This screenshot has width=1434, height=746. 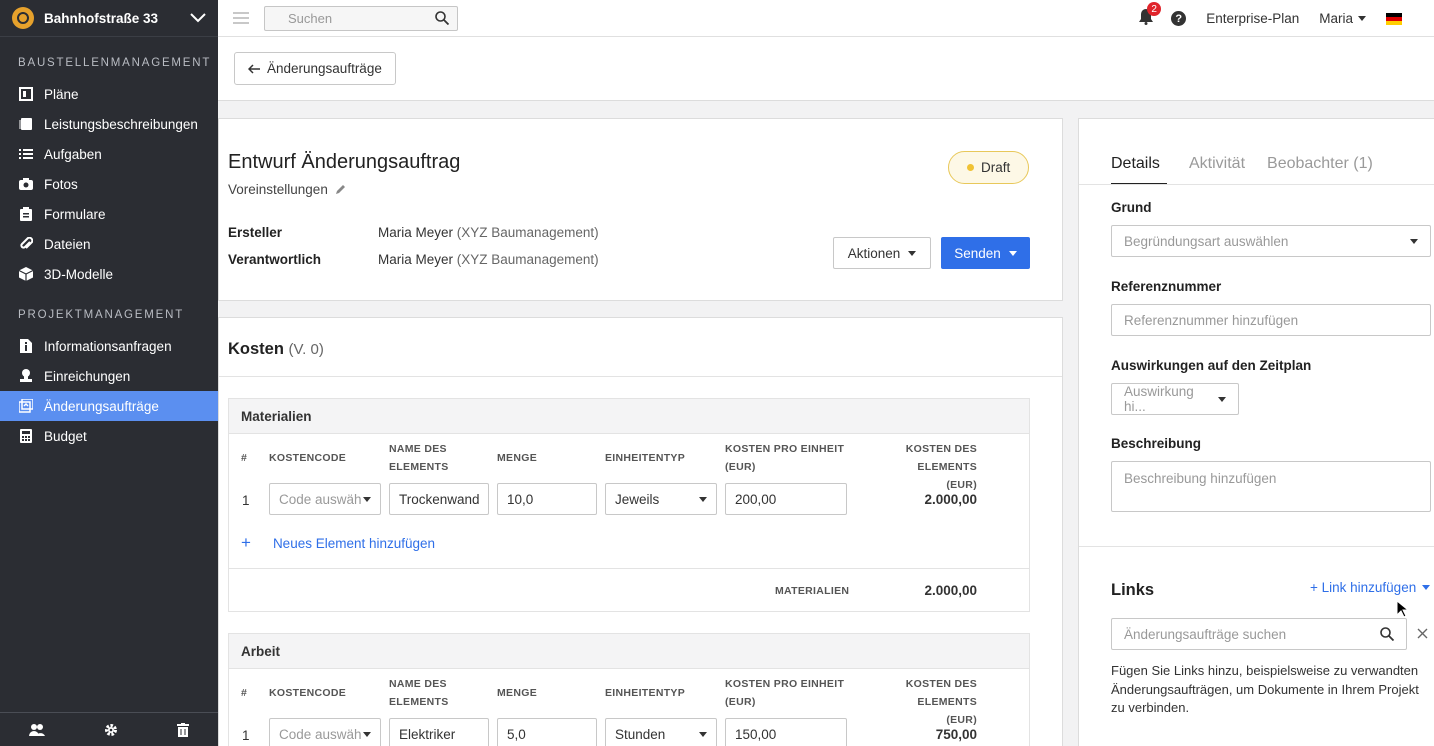 What do you see at coordinates (65, 436) in the screenshot?
I see `nav-label: Budget` at bounding box center [65, 436].